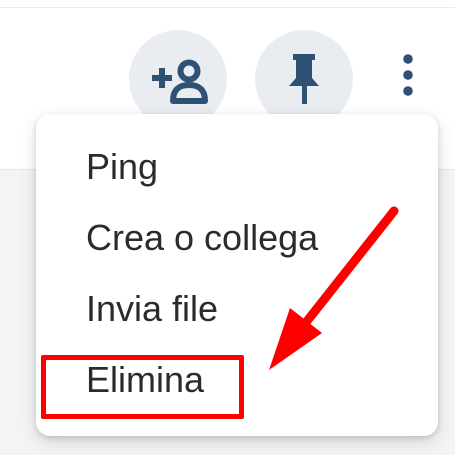 The width and height of the screenshot is (455, 455). What do you see at coordinates (152, 309) in the screenshot?
I see `menu-item-send-file: Invia file` at bounding box center [152, 309].